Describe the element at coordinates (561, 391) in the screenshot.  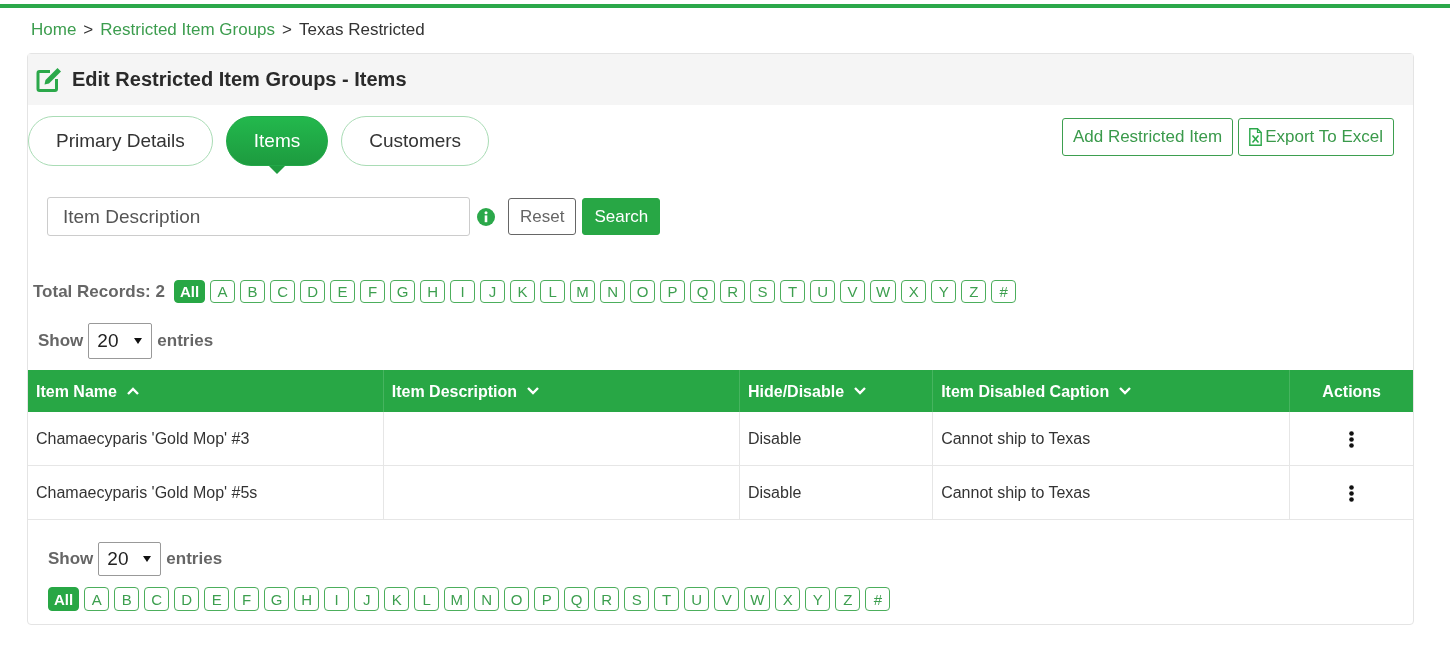
I see `column-header: Item Description` at that location.